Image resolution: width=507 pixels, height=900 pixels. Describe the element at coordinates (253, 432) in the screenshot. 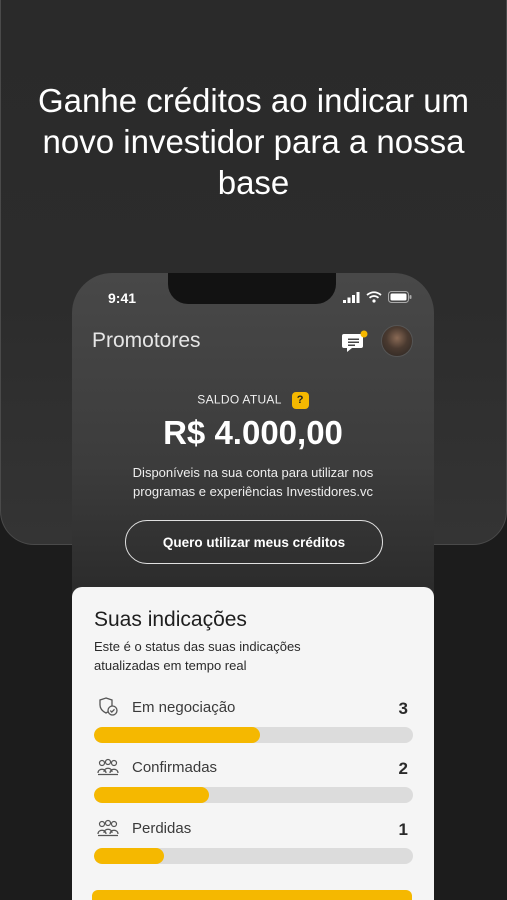

I see `balance-value: R$ 4.000,00` at that location.